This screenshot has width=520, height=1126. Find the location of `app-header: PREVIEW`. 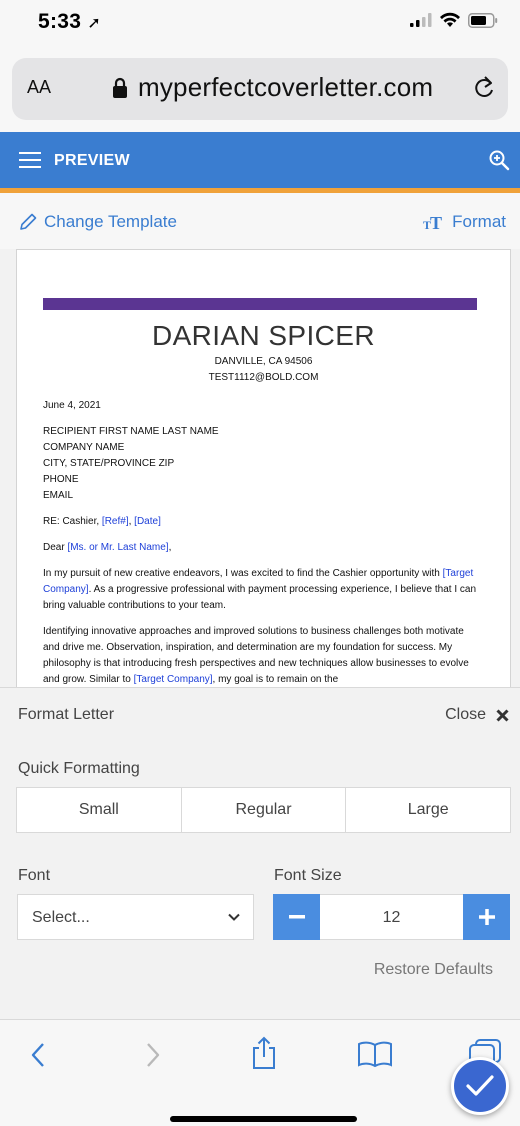

app-header: PREVIEW is located at coordinates (260, 160).